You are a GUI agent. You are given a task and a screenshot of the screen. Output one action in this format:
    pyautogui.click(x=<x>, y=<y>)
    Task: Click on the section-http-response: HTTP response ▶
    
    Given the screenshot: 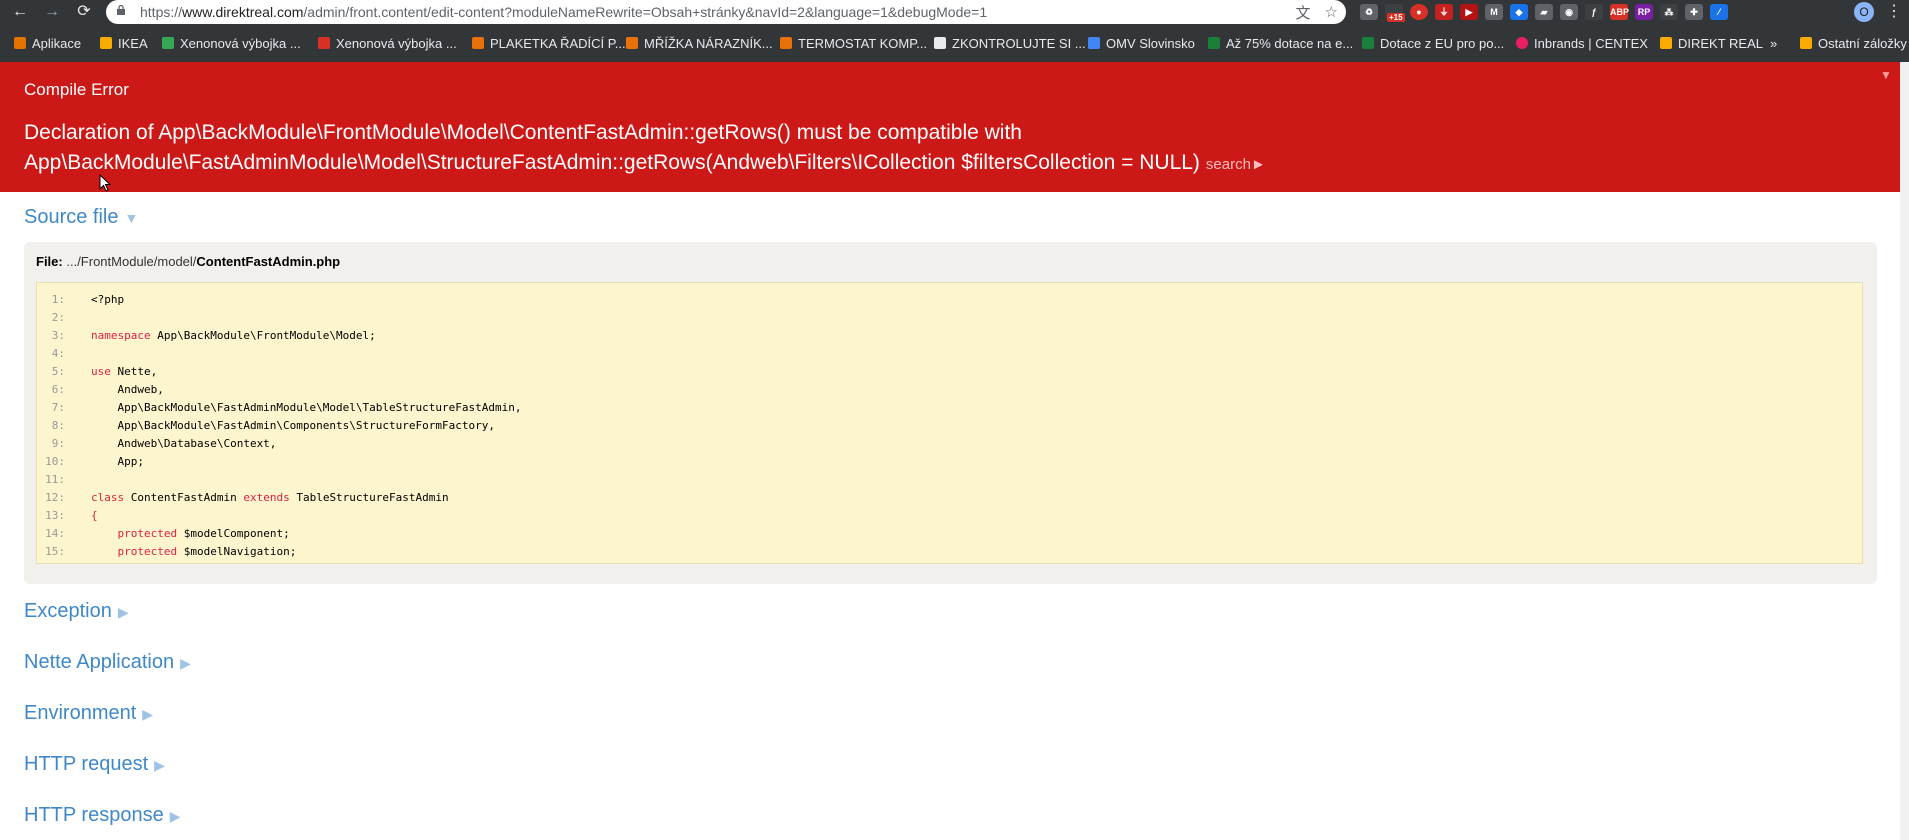 What is the action you would take?
    pyautogui.click(x=102, y=815)
    